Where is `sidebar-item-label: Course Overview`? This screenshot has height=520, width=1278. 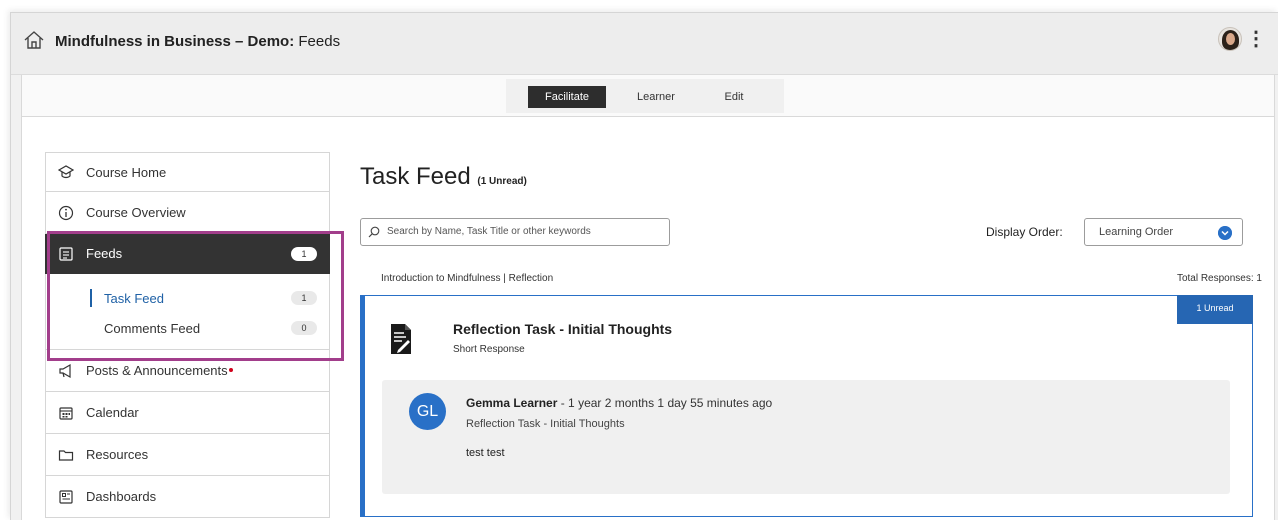 sidebar-item-label: Course Overview is located at coordinates (136, 212).